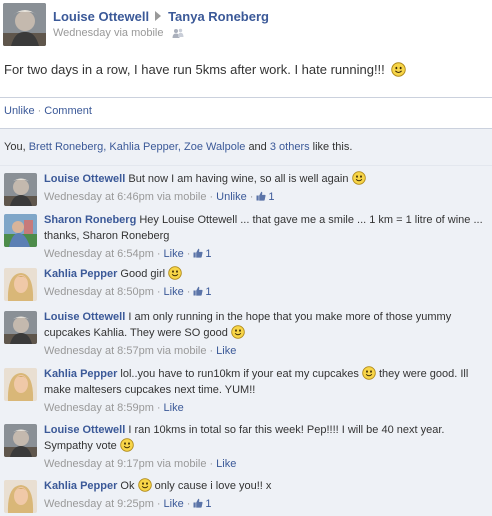 The image size is (492, 516). What do you see at coordinates (332, 147) in the screenshot?
I see `likes-suffix: like this.` at bounding box center [332, 147].